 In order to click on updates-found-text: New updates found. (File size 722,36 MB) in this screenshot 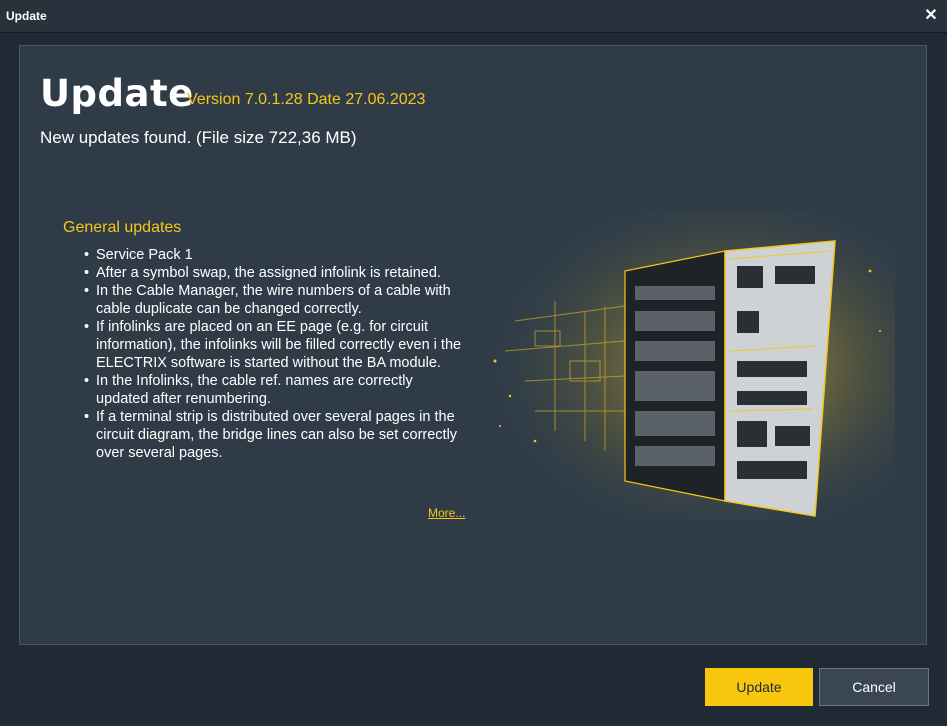, I will do `click(198, 137)`.